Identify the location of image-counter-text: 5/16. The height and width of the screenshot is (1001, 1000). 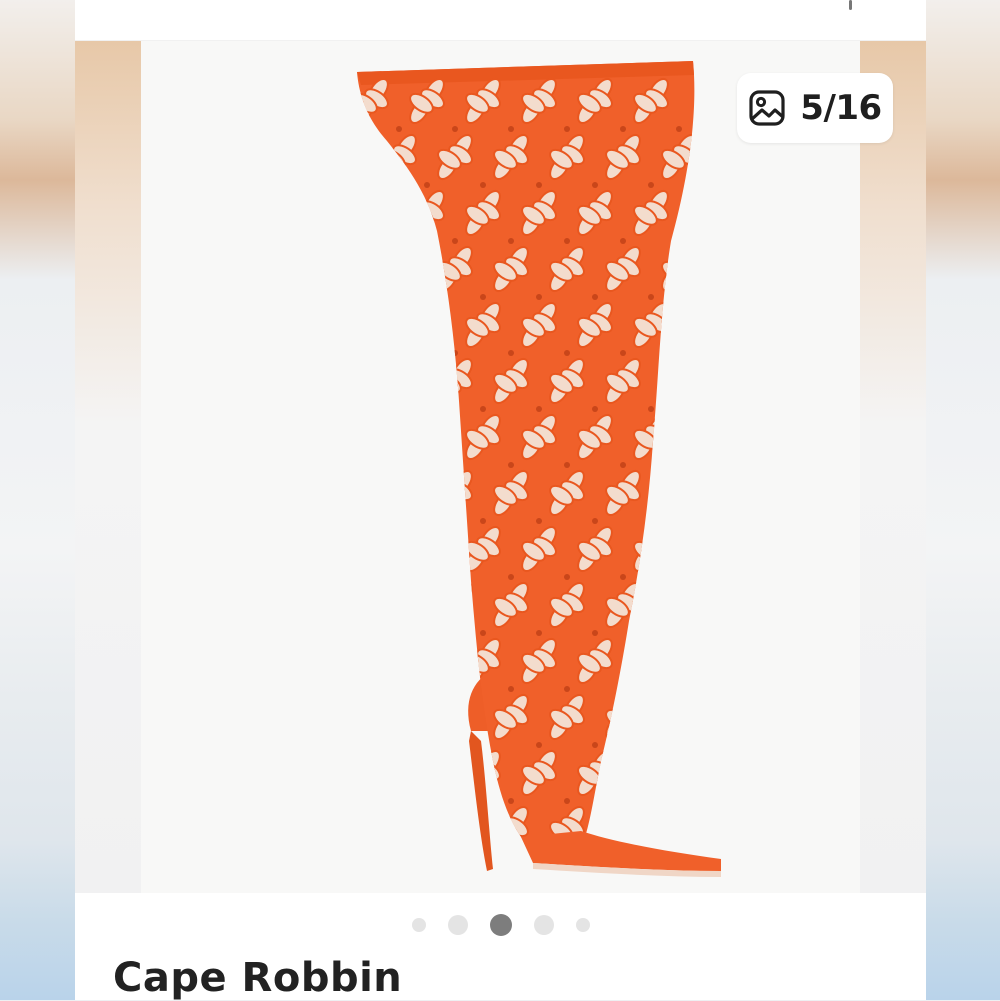
(841, 108).